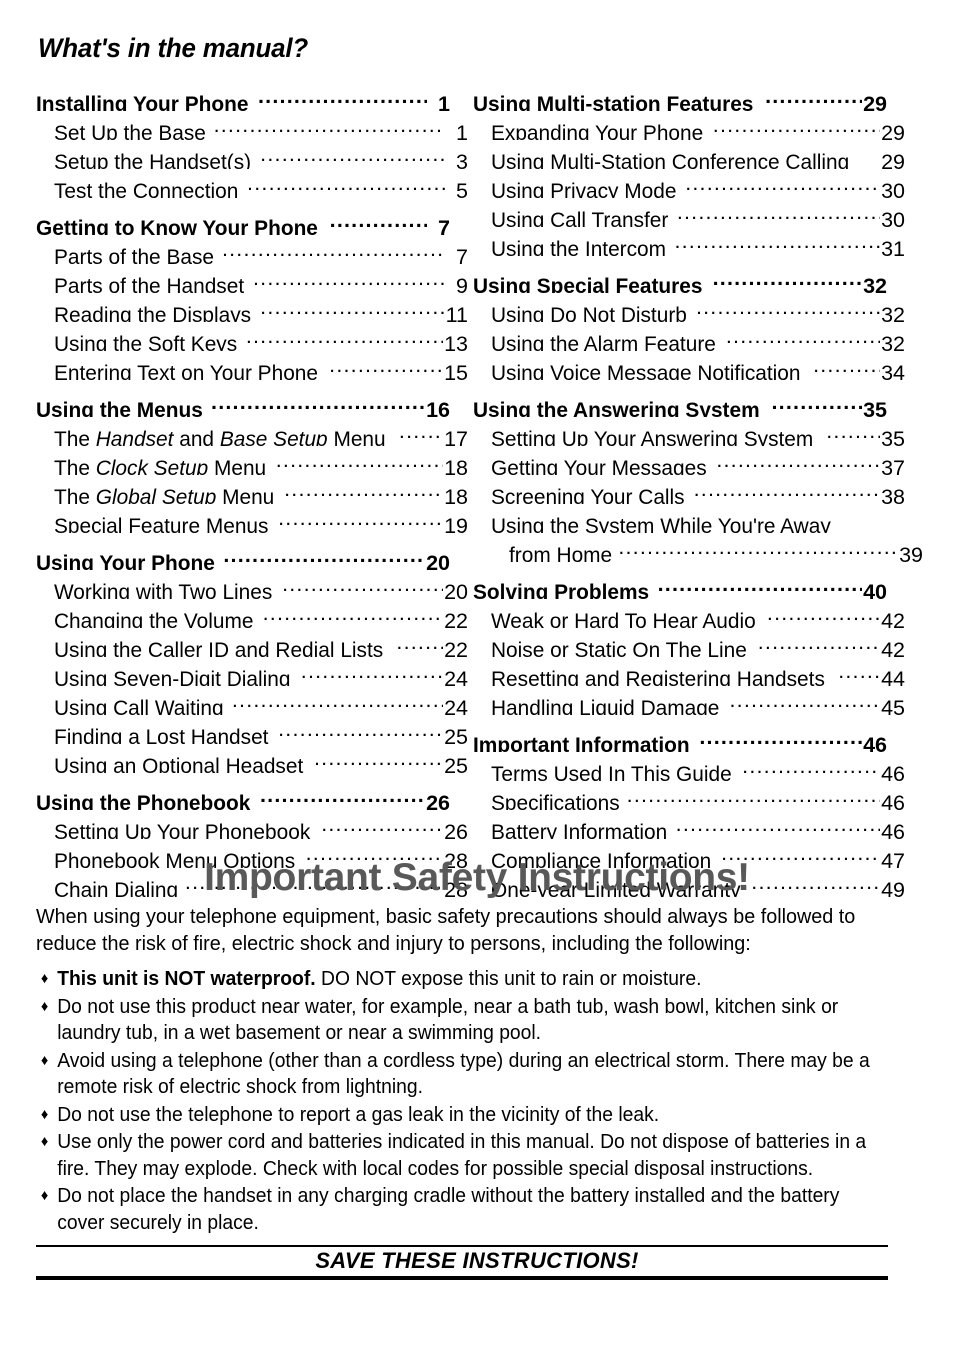 The image size is (954, 1357). Describe the element at coordinates (243, 555) in the screenshot. I see `toc-chapter-row: Using Your Phone 20` at that location.